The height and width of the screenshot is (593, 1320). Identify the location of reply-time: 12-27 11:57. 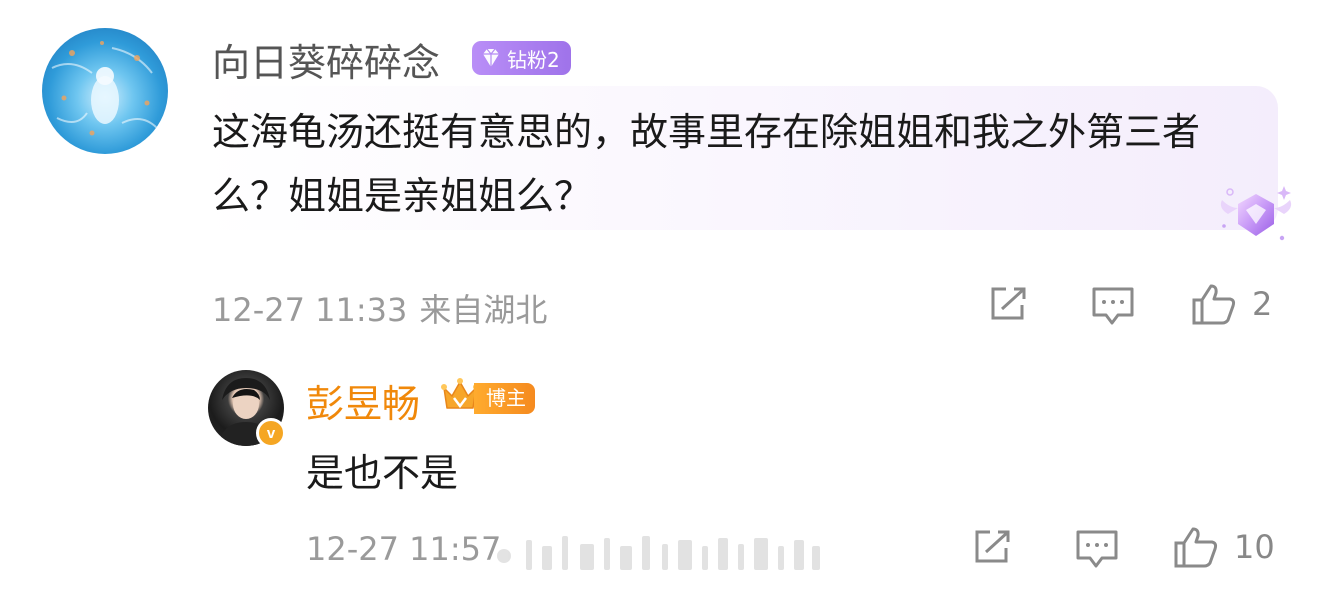
(404, 549).